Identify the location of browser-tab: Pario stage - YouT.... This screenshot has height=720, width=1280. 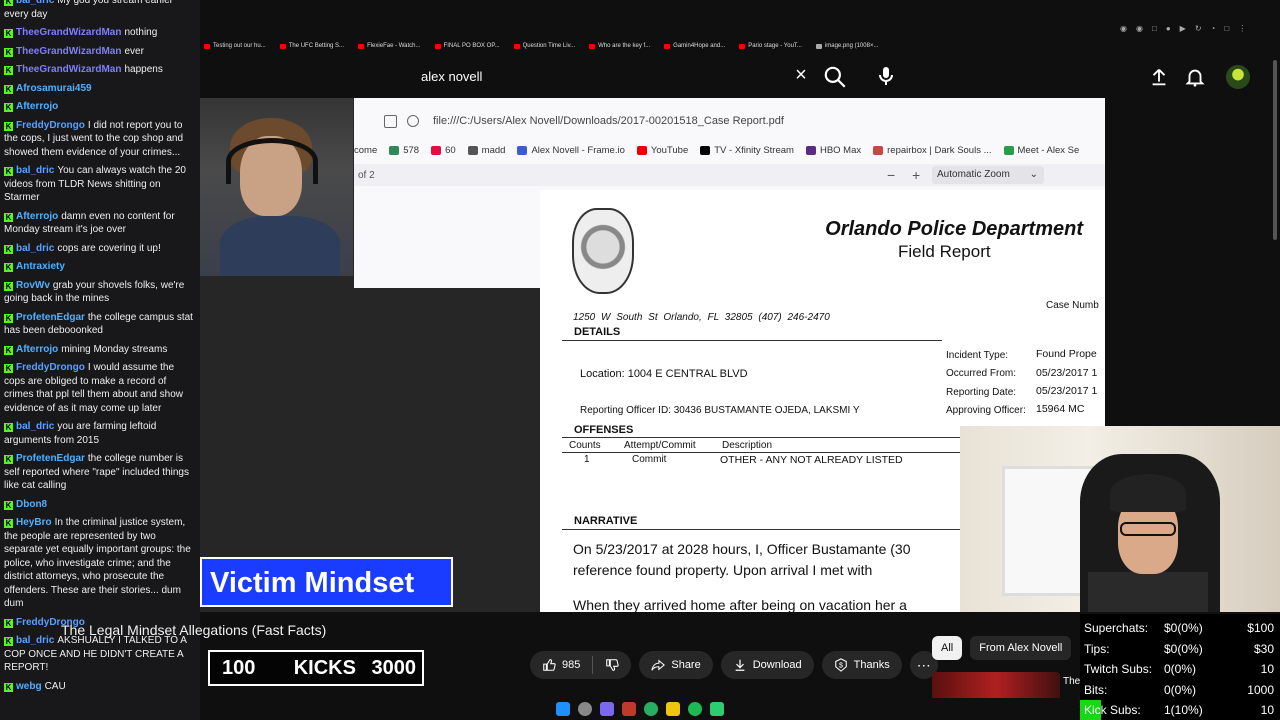
(770, 46).